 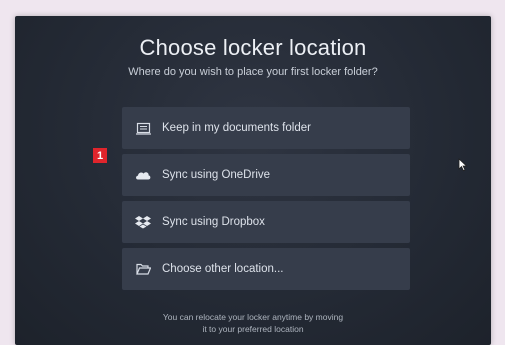 I want to click on option-onedrive: Sync using OneDrive, so click(x=266, y=175).